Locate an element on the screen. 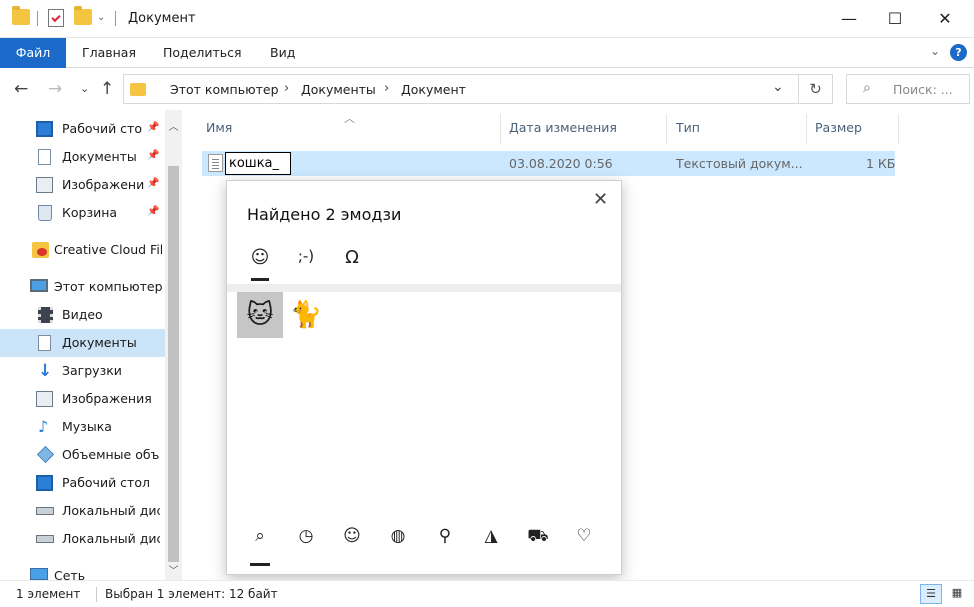 This screenshot has height=607, width=974. downloads-icon: ↓ is located at coordinates (45, 371).